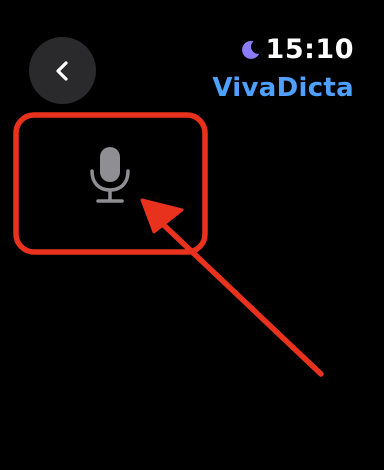 Image resolution: width=384 pixels, height=470 pixels. What do you see at coordinates (309, 49) in the screenshot?
I see `clock-time: 15:10` at bounding box center [309, 49].